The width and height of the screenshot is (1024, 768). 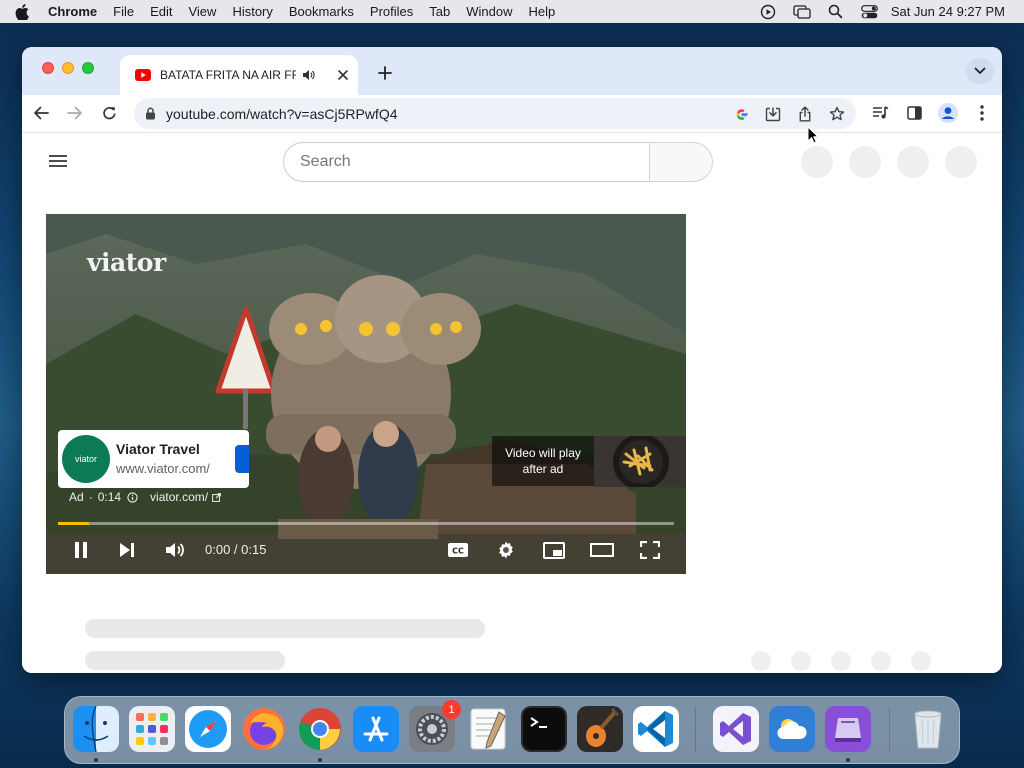 I want to click on menu-view: View, so click(x=202, y=11).